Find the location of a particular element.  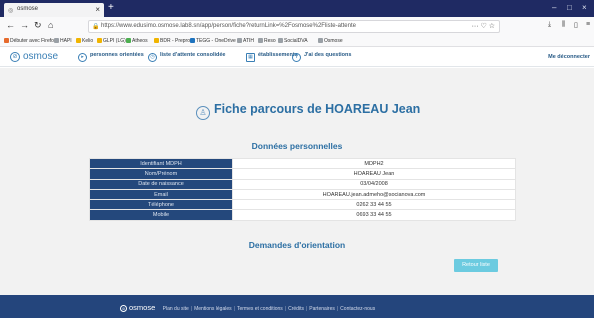

nav-liste-attente: ◷ liste d'attente consolidée is located at coordinates (187, 57).